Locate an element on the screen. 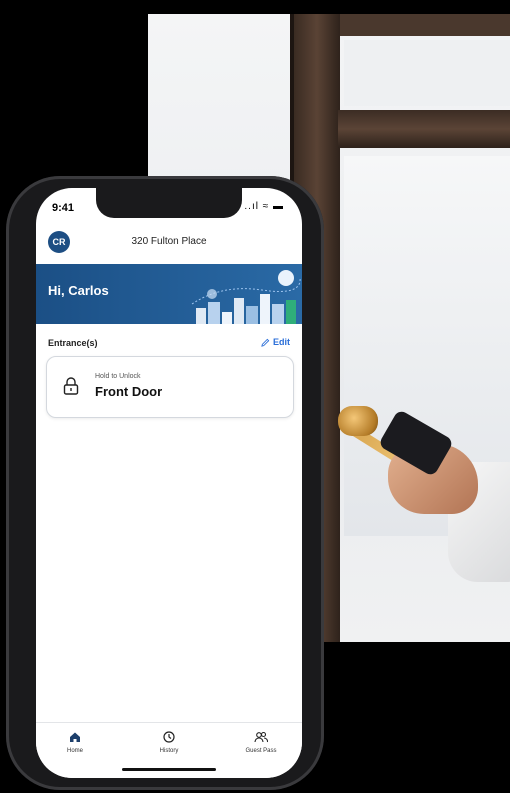  tab-guest-pass: Guest Pass is located at coordinates (261, 742).